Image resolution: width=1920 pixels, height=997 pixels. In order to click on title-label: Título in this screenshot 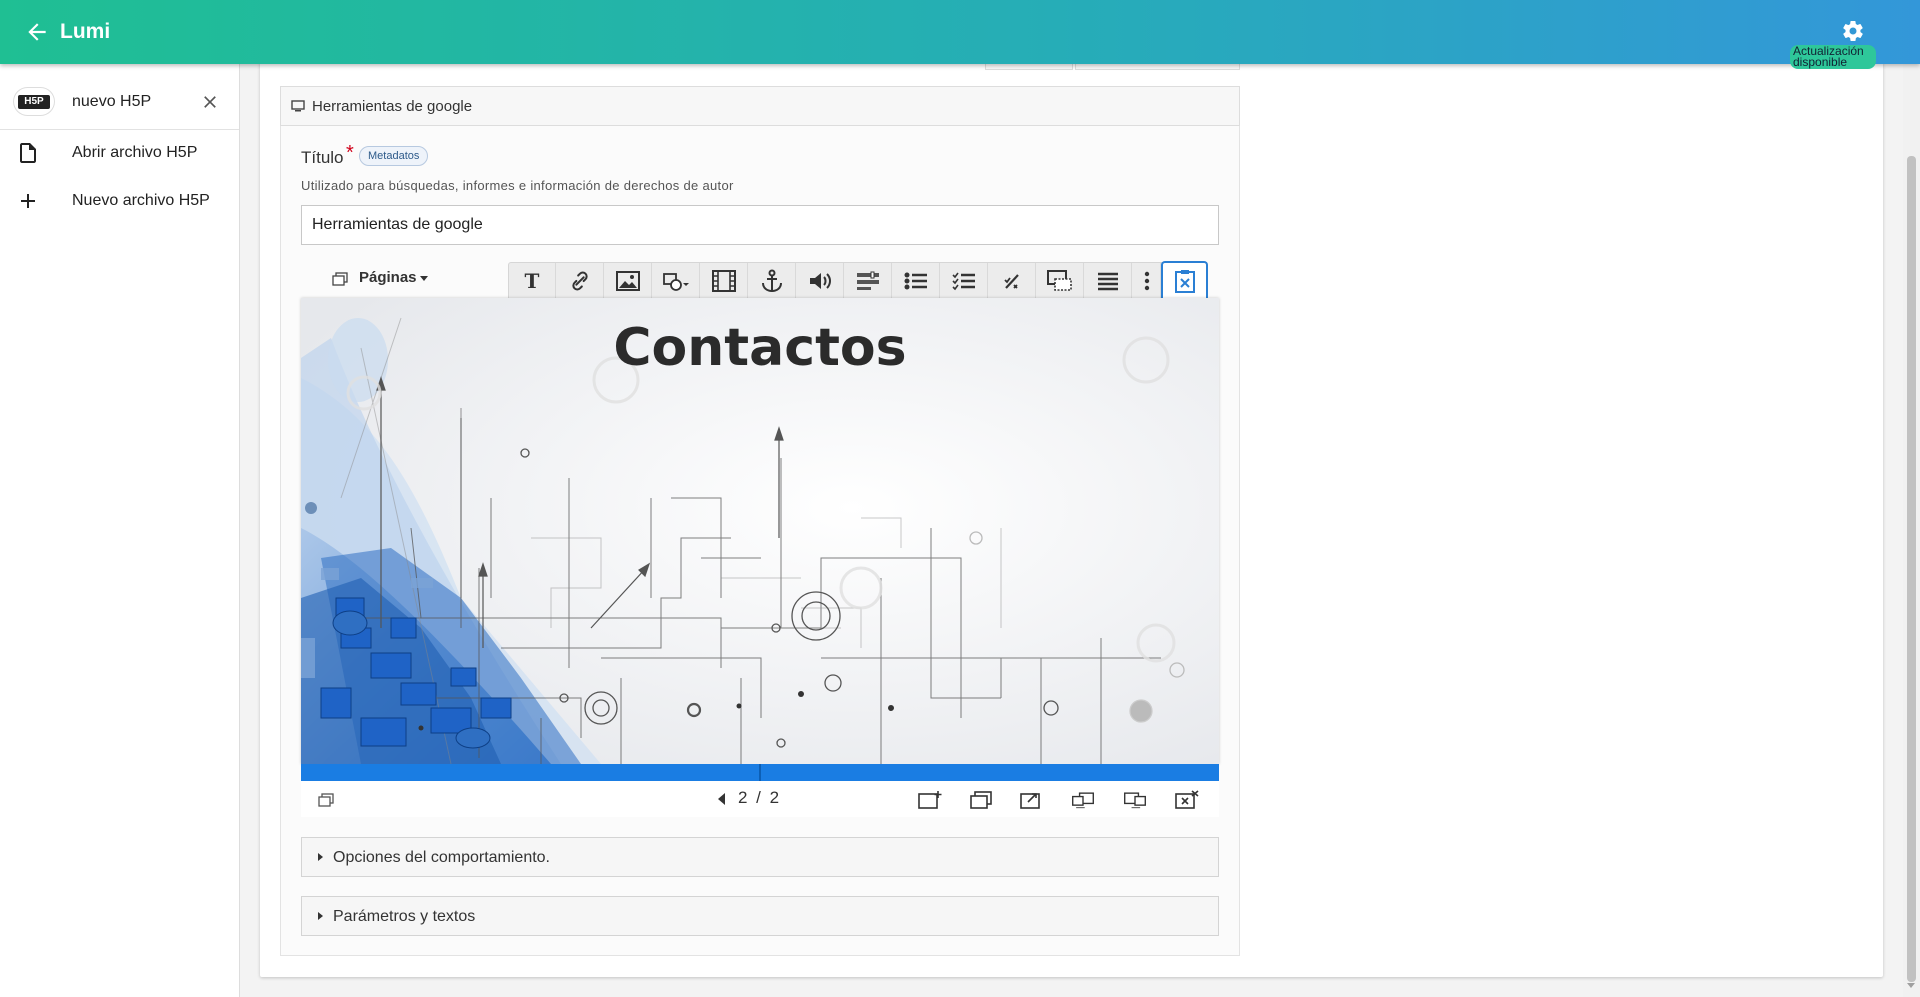, I will do `click(322, 157)`.